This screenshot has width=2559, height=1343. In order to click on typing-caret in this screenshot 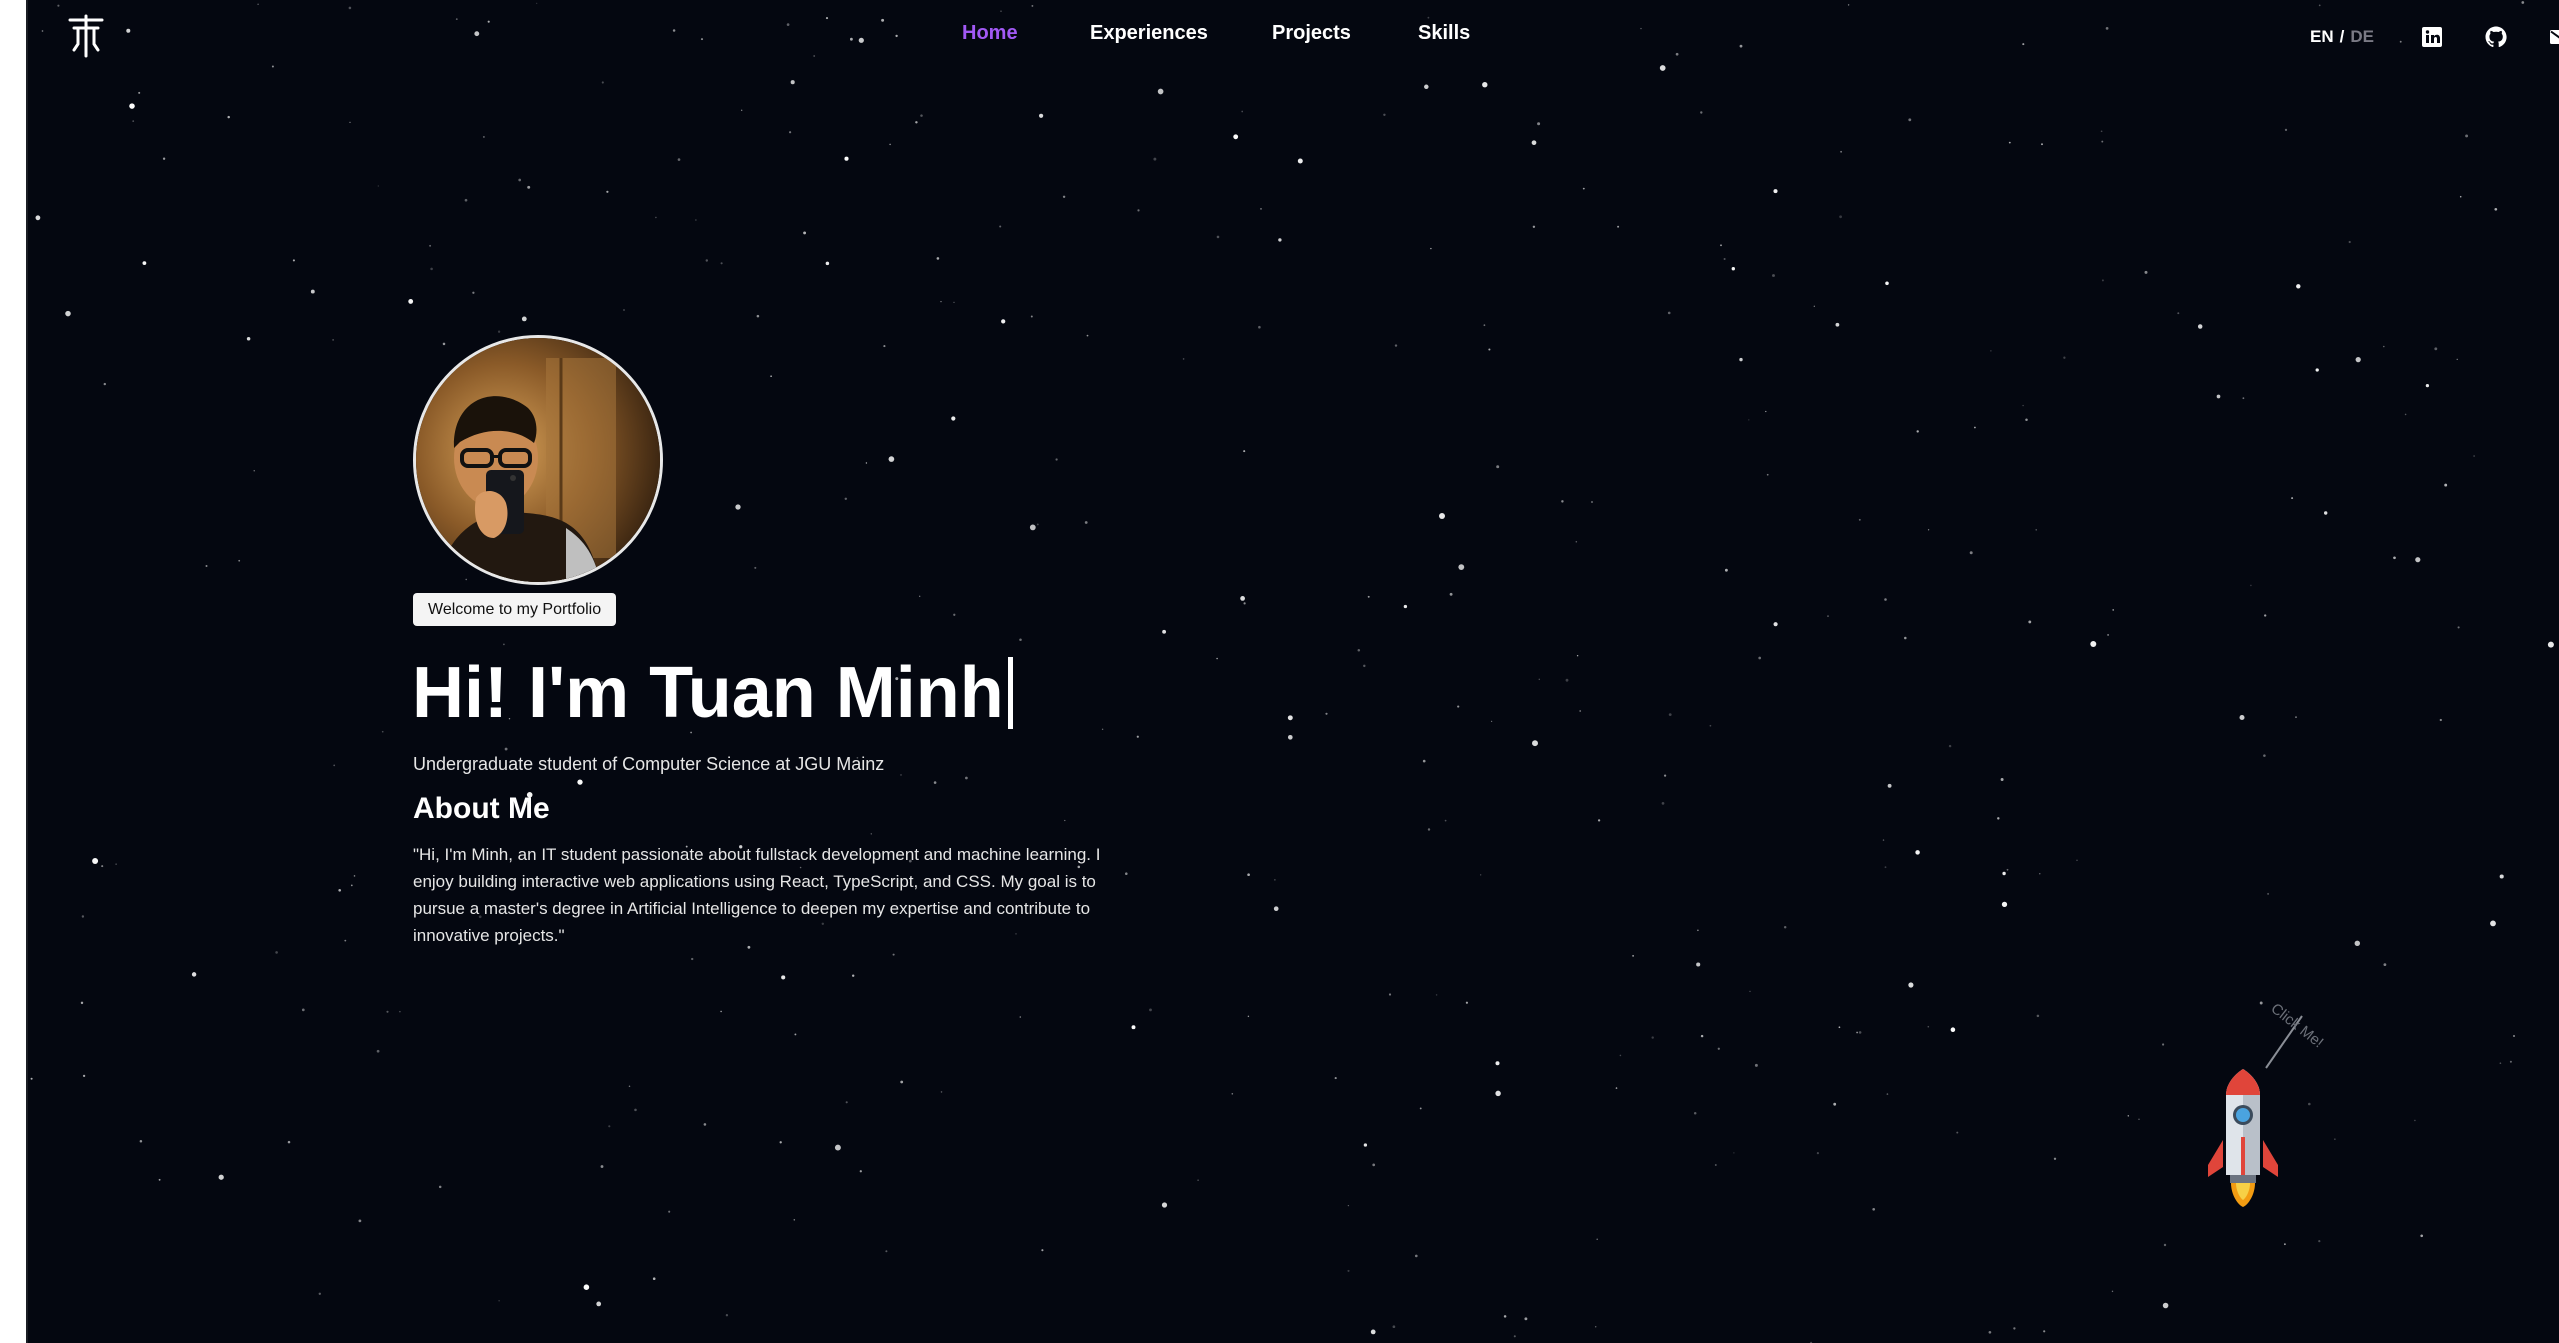, I will do `click(1010, 693)`.